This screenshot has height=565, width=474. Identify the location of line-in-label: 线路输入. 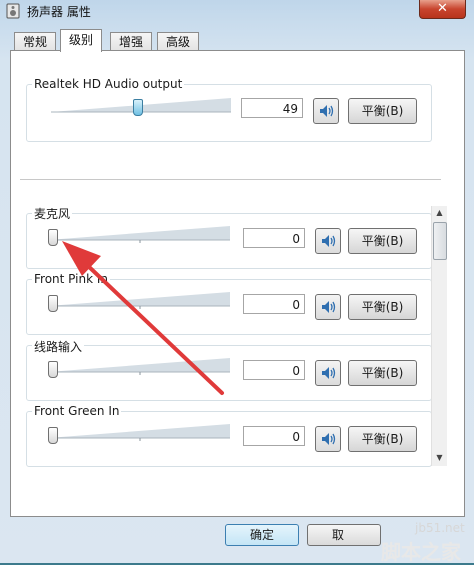
(58, 346).